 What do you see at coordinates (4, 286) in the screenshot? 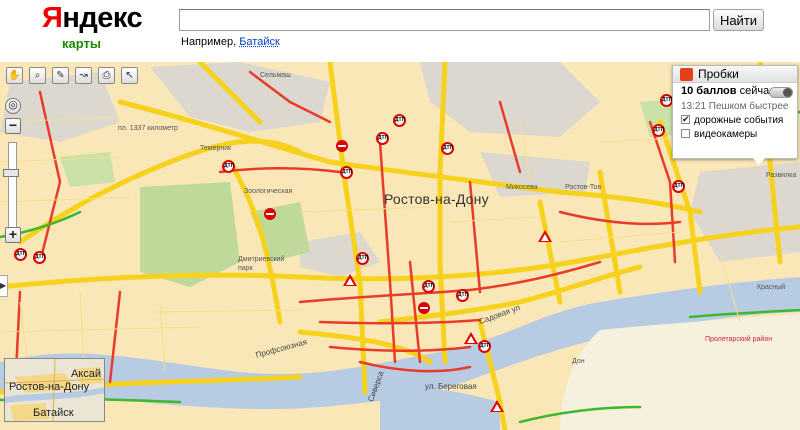
I see `pan-left-arrow: ▶` at bounding box center [4, 286].